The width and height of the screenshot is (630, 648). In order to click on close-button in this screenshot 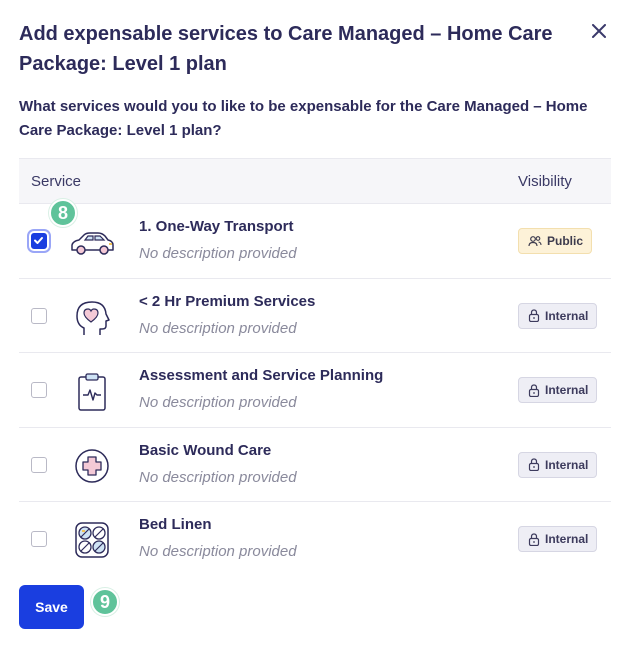, I will do `click(599, 31)`.